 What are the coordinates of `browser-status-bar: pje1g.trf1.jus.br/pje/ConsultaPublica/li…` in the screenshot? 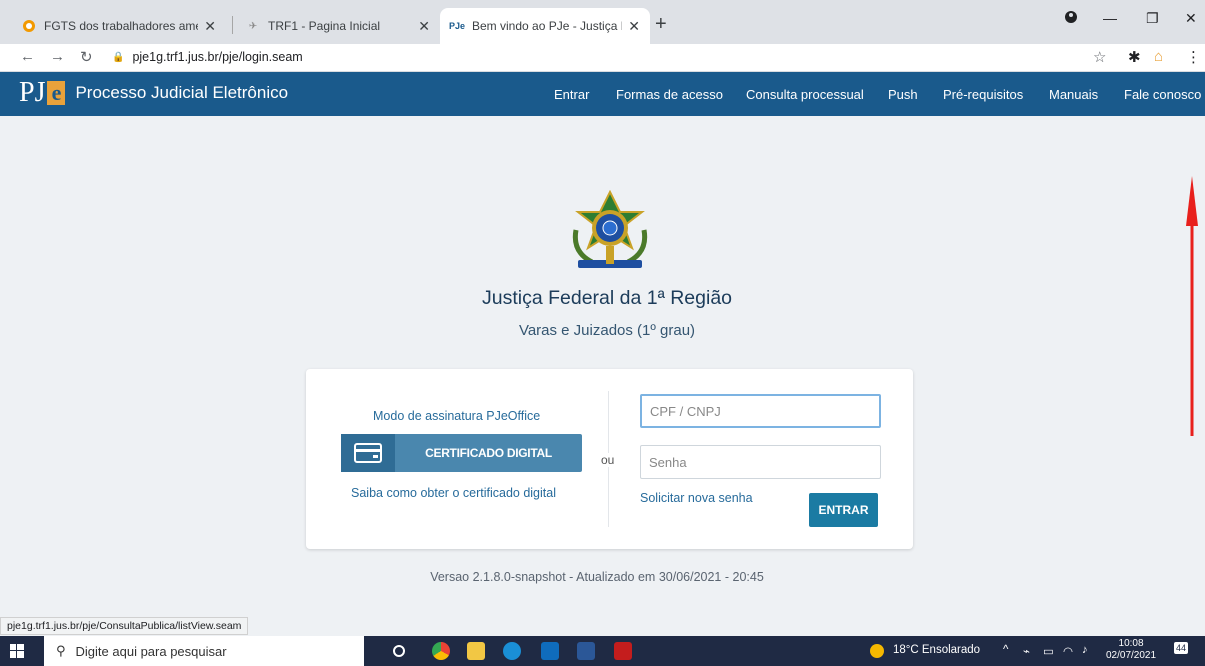 It's located at (124, 626).